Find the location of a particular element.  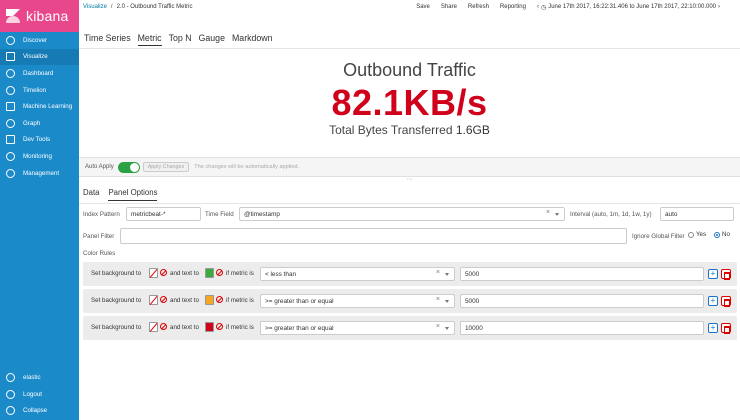

time-field-value: @timestamp is located at coordinates (262, 214).